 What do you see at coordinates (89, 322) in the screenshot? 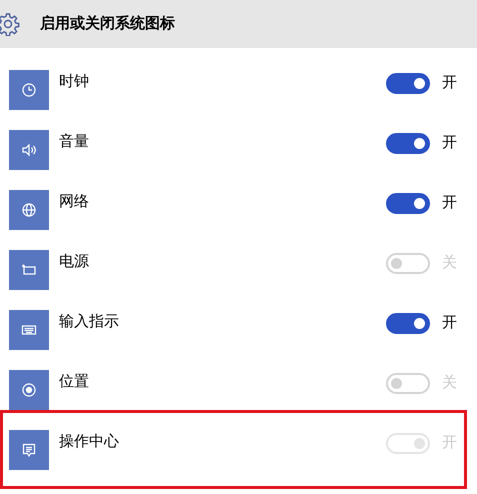
I see `item-label: 输入指示` at bounding box center [89, 322].